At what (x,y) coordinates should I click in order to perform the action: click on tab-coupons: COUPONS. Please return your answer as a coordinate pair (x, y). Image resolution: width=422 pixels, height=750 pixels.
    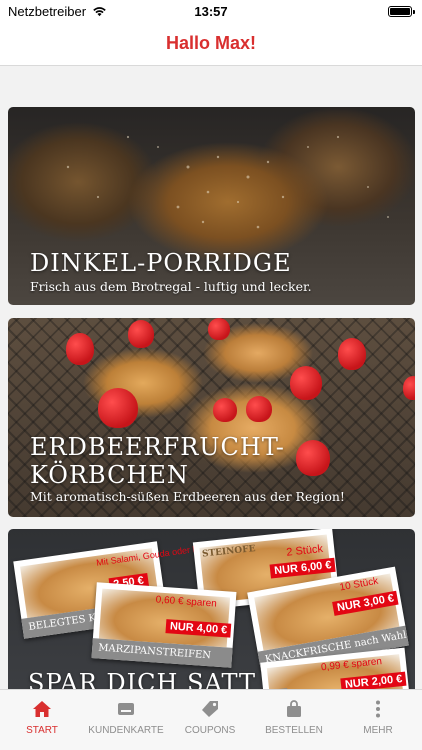
    Looking at the image, I should click on (210, 720).